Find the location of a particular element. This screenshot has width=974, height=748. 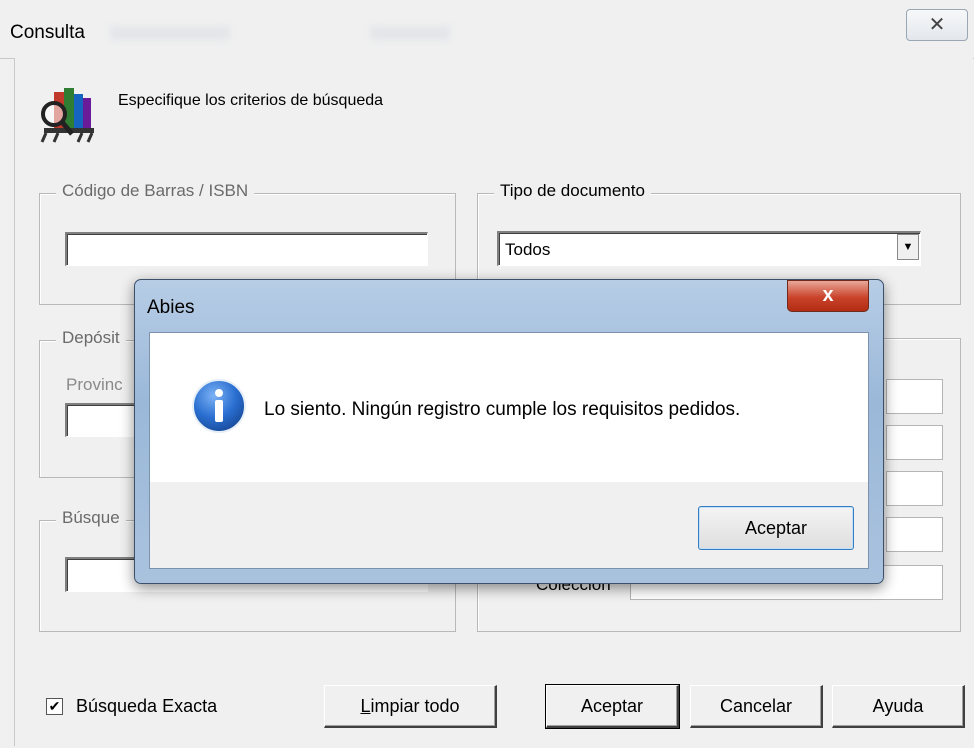

accept-label: Aceptar is located at coordinates (612, 706).